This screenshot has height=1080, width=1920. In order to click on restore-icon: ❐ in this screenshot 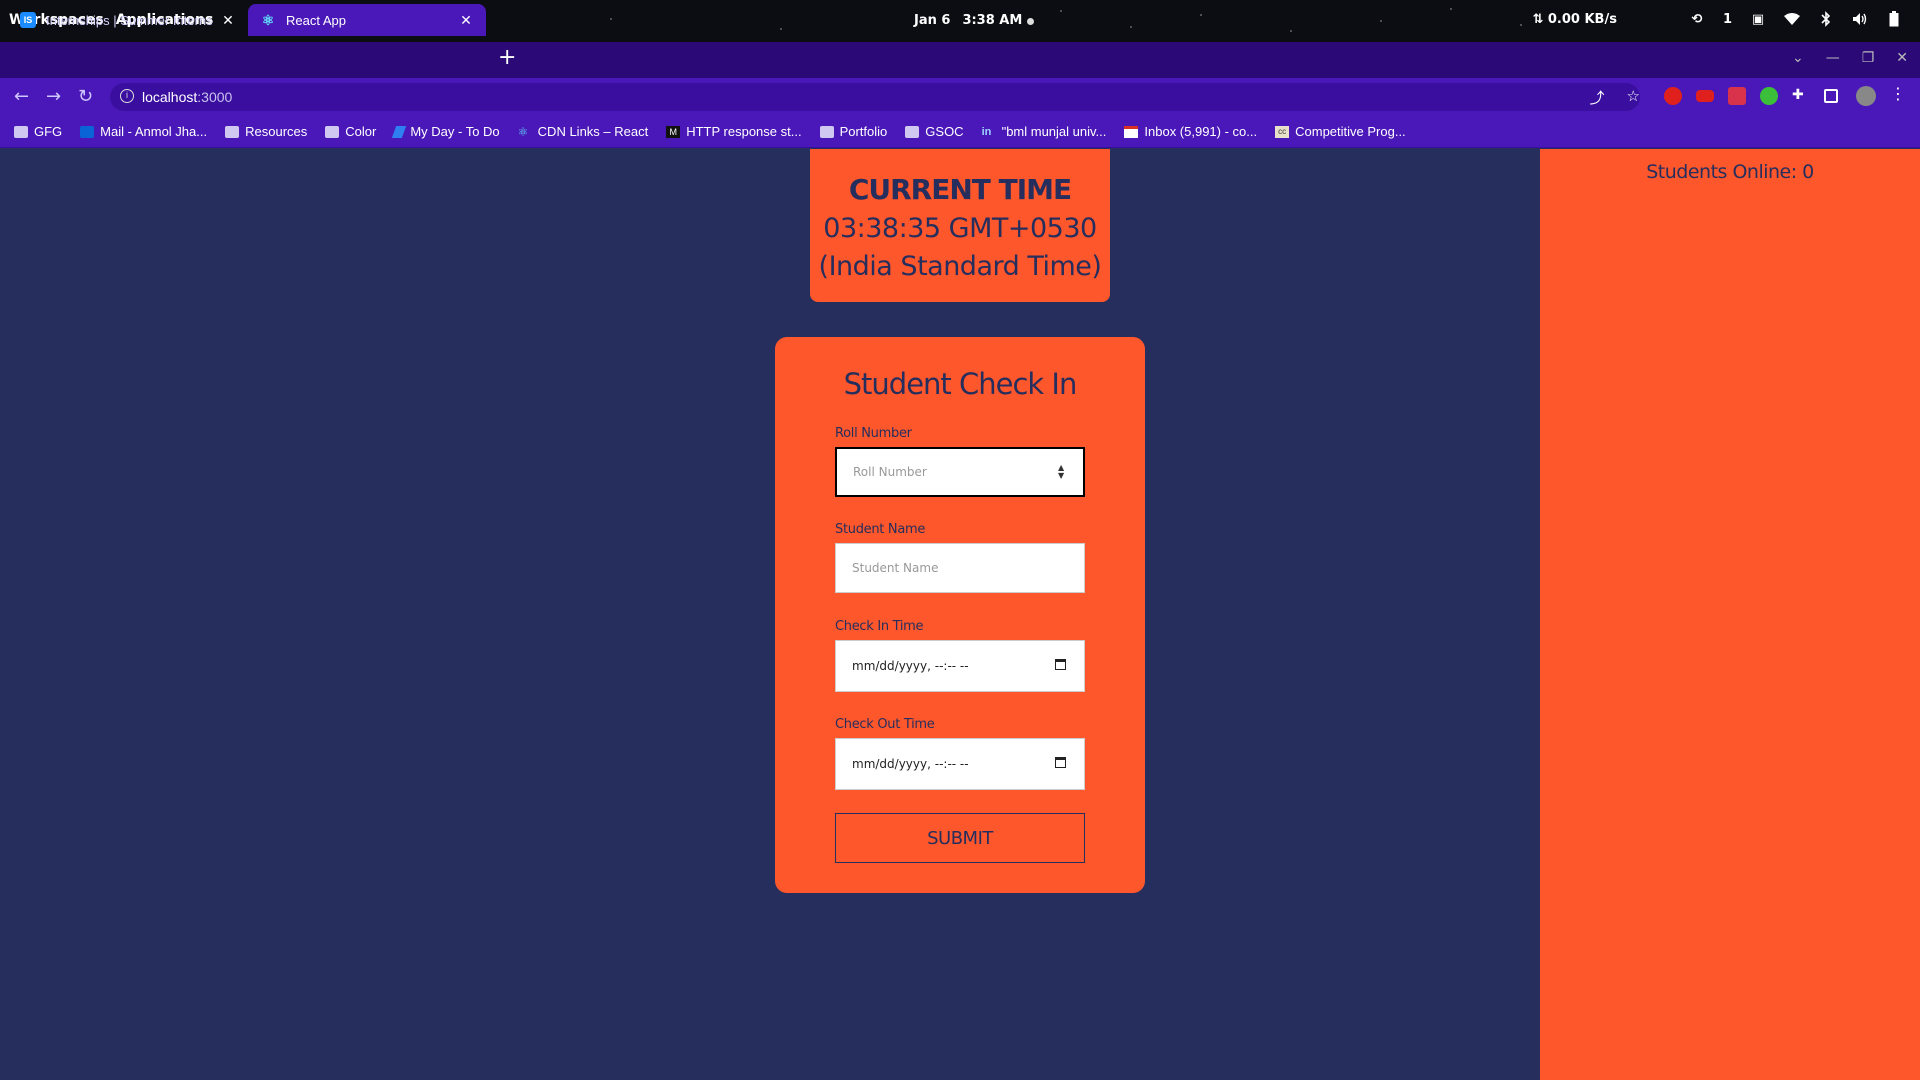, I will do `click(1868, 58)`.